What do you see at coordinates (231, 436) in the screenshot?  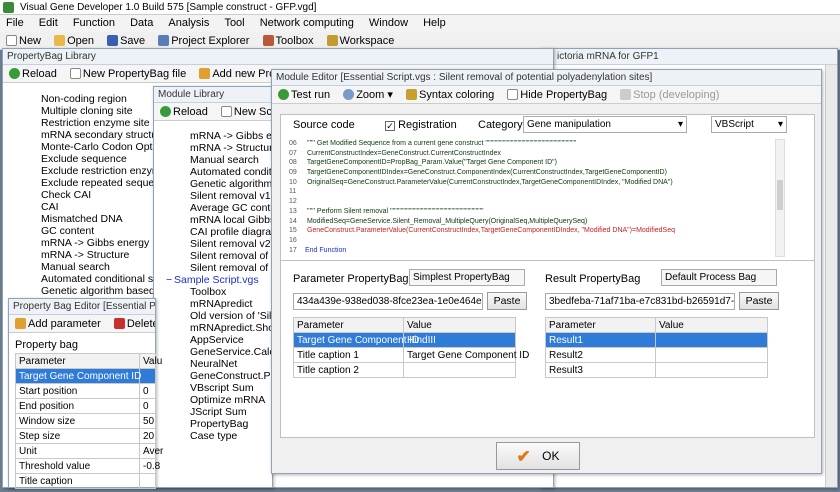 I see `sample-script-item: Case type` at bounding box center [231, 436].